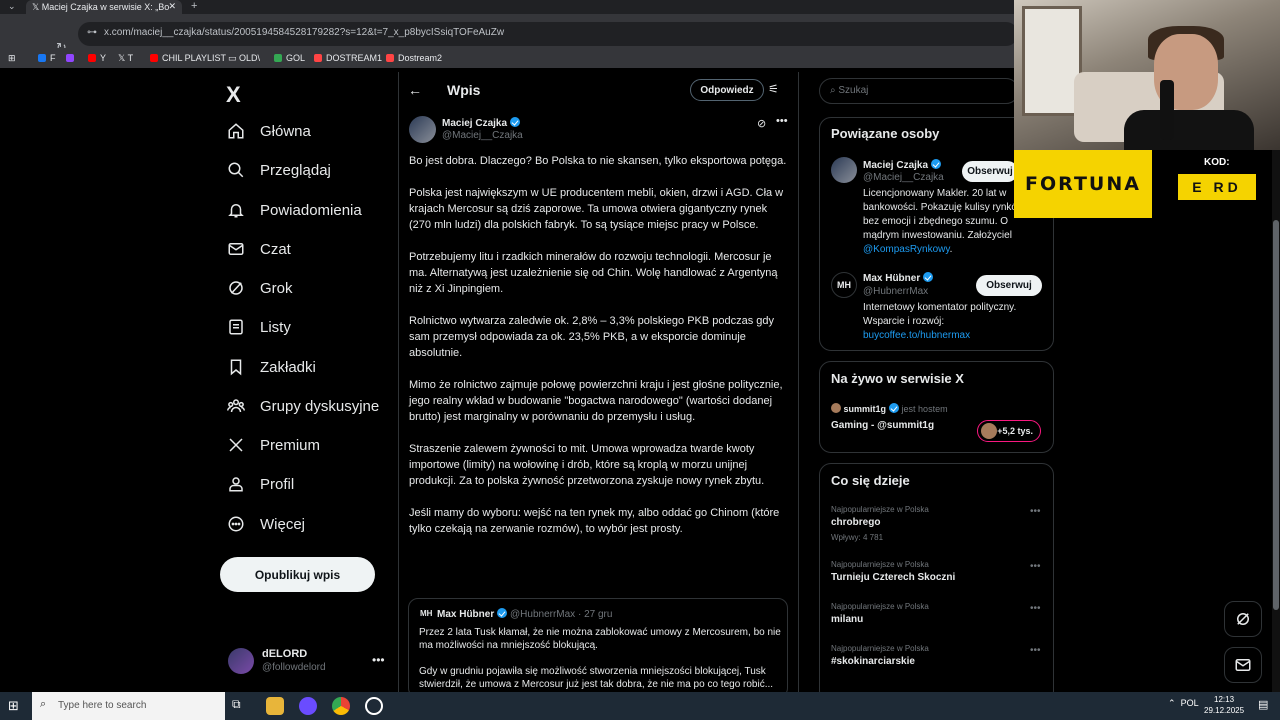 Image resolution: width=1280 pixels, height=720 pixels. What do you see at coordinates (1276, 415) in the screenshot?
I see `scrollbar-thumb` at bounding box center [1276, 415].